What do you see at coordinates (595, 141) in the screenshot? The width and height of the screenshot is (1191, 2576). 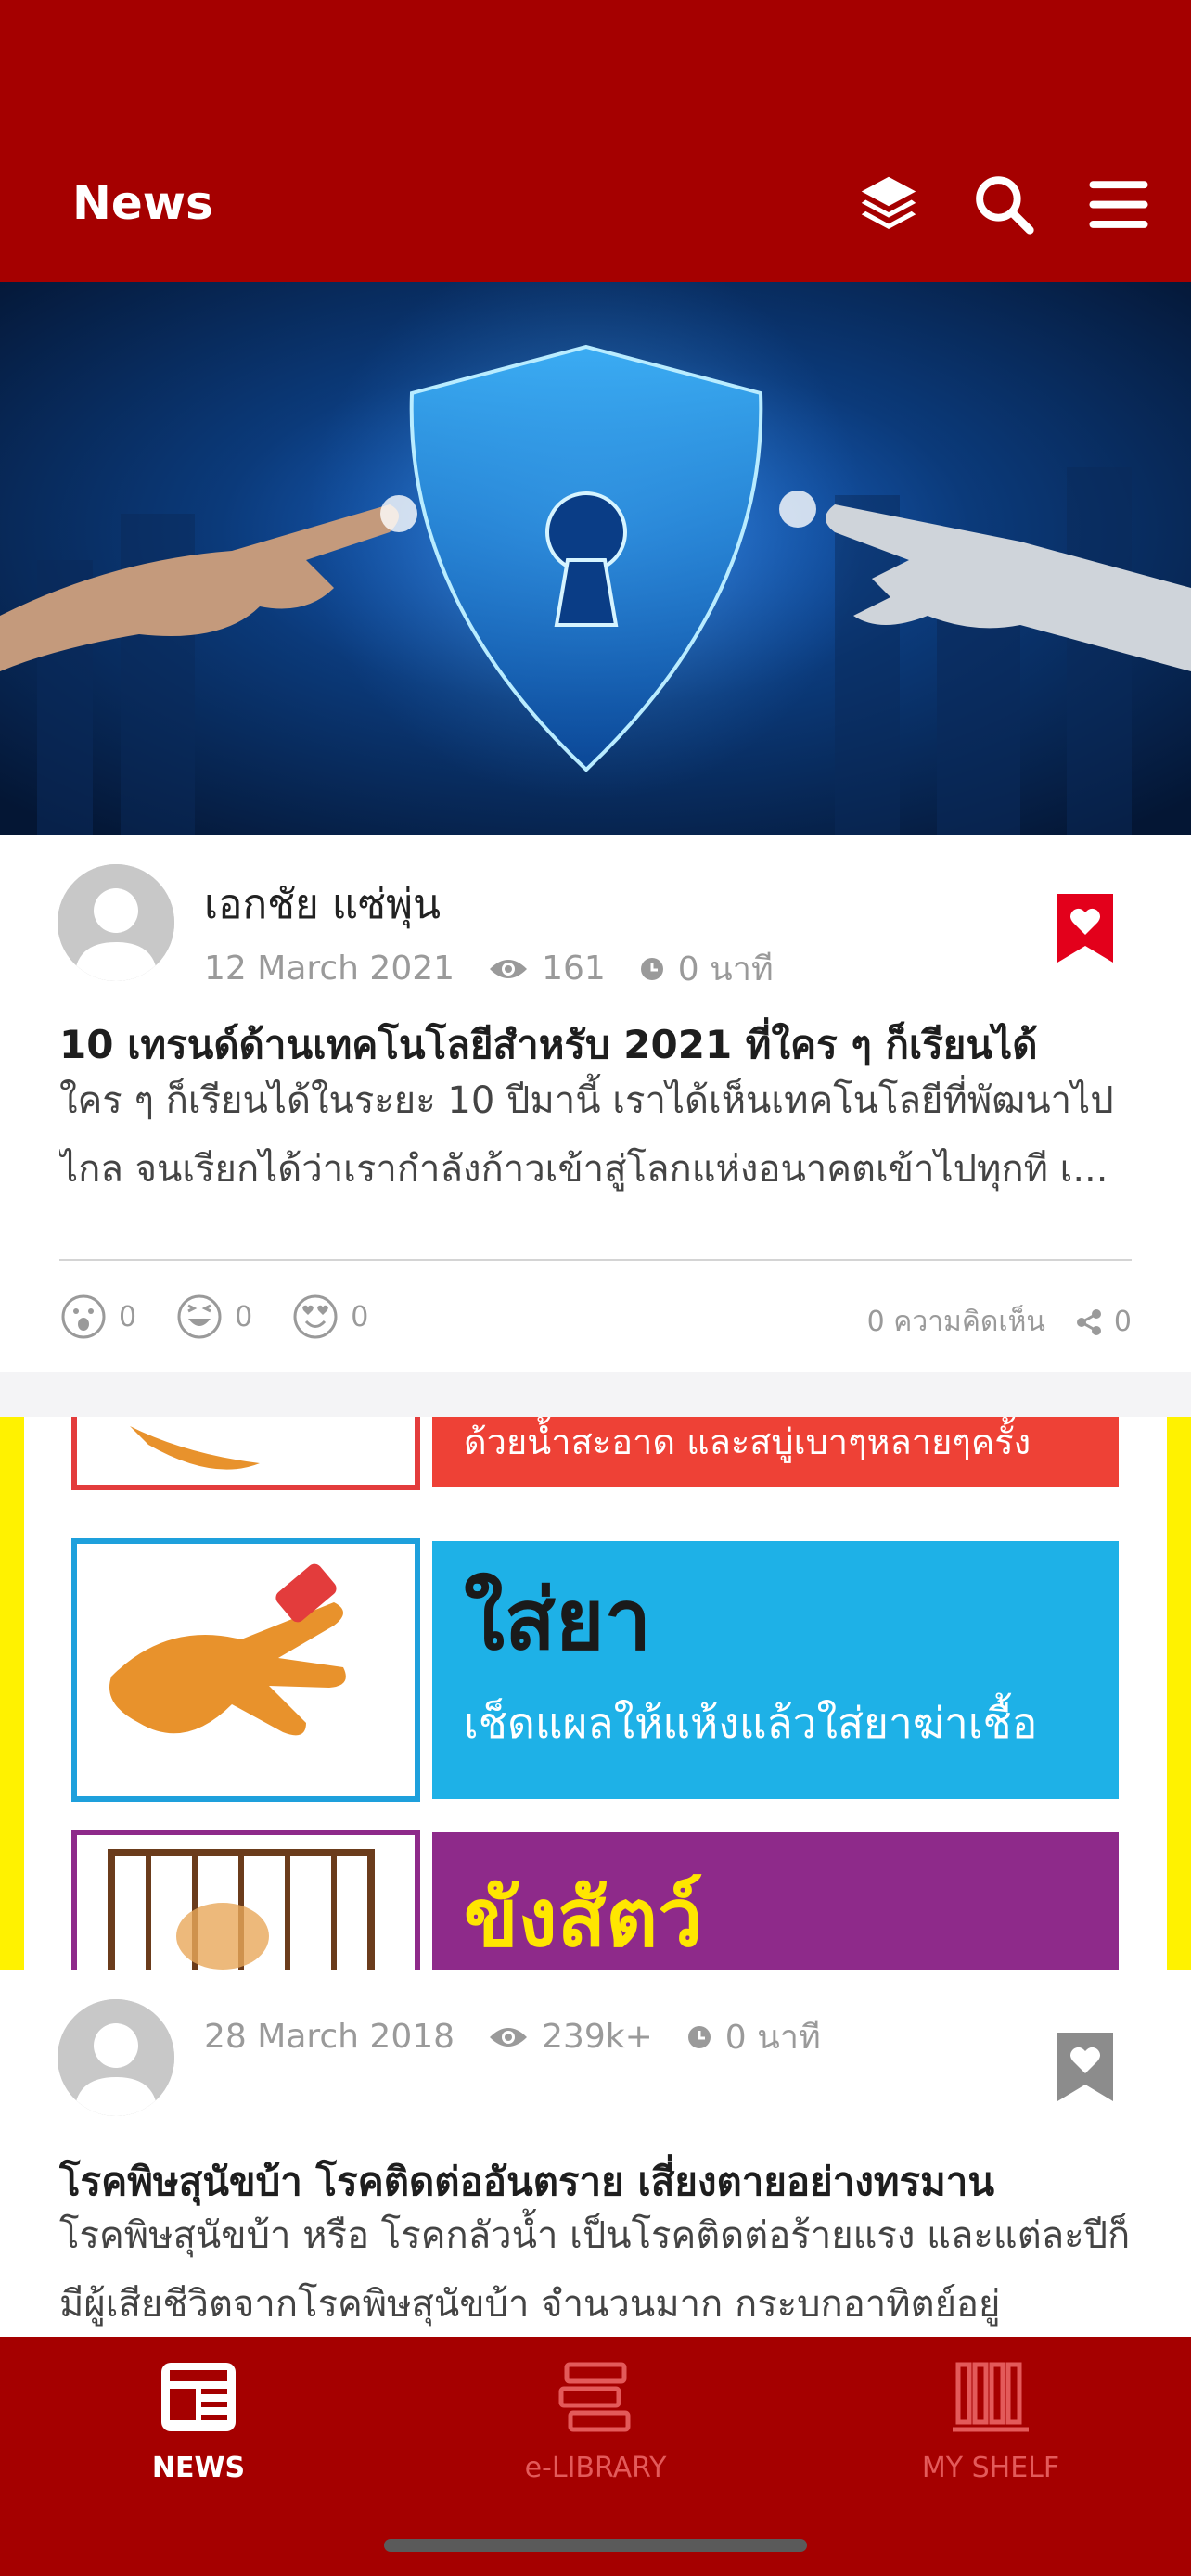 I see `app-header: News` at bounding box center [595, 141].